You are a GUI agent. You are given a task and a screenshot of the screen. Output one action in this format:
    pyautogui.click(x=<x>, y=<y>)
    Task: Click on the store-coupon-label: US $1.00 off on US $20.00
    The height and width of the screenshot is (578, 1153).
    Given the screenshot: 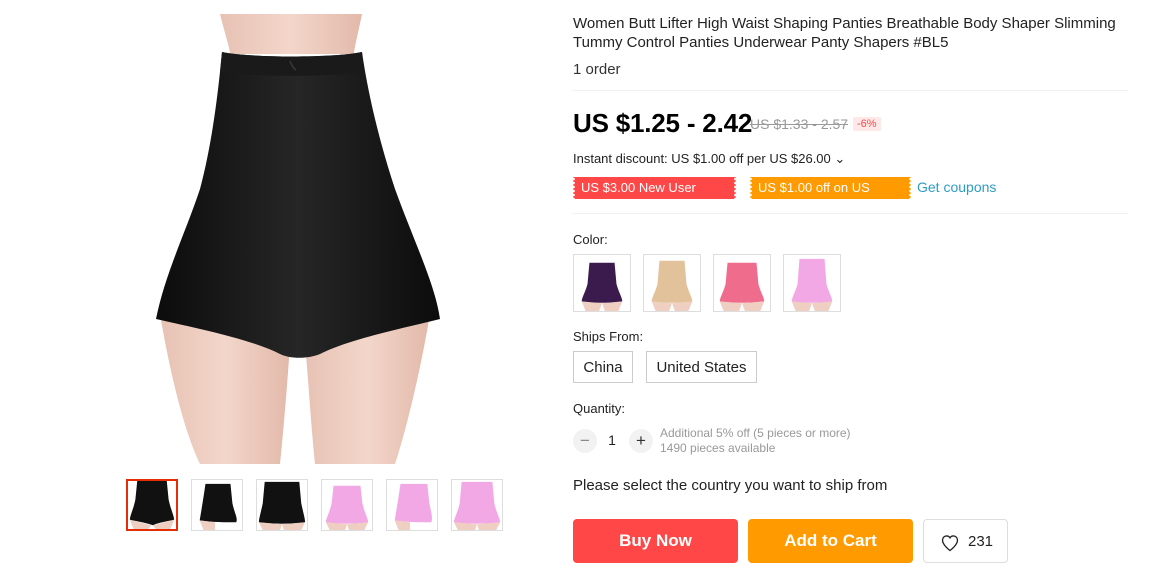 What is the action you would take?
    pyautogui.click(x=814, y=198)
    